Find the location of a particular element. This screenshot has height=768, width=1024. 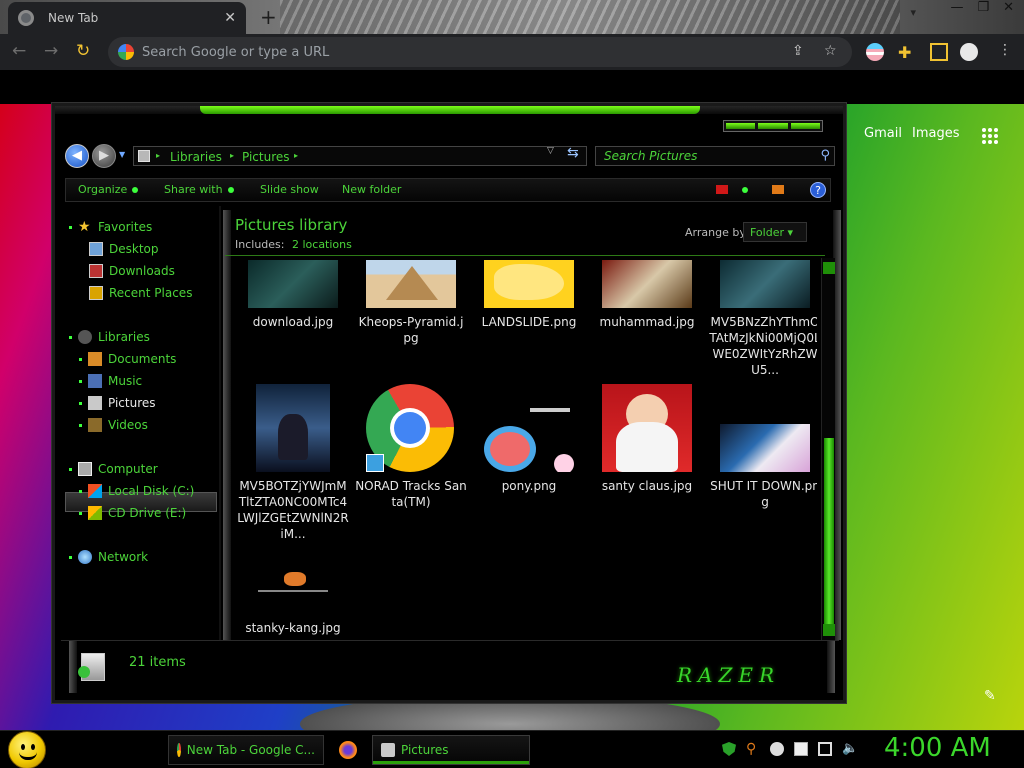

omnibox-placeholder: Search Google or type a URL is located at coordinates (236, 52).